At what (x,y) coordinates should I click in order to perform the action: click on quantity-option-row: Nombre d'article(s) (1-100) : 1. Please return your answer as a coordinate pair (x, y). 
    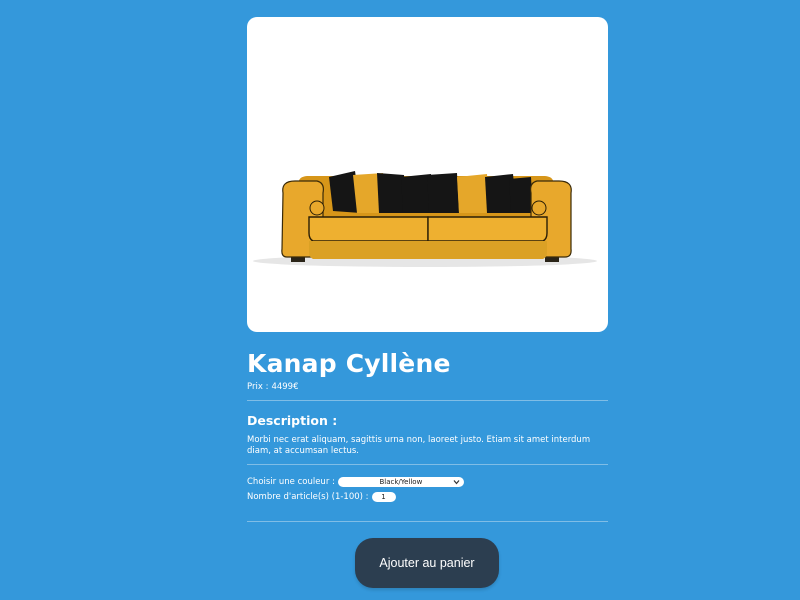
    Looking at the image, I should click on (321, 497).